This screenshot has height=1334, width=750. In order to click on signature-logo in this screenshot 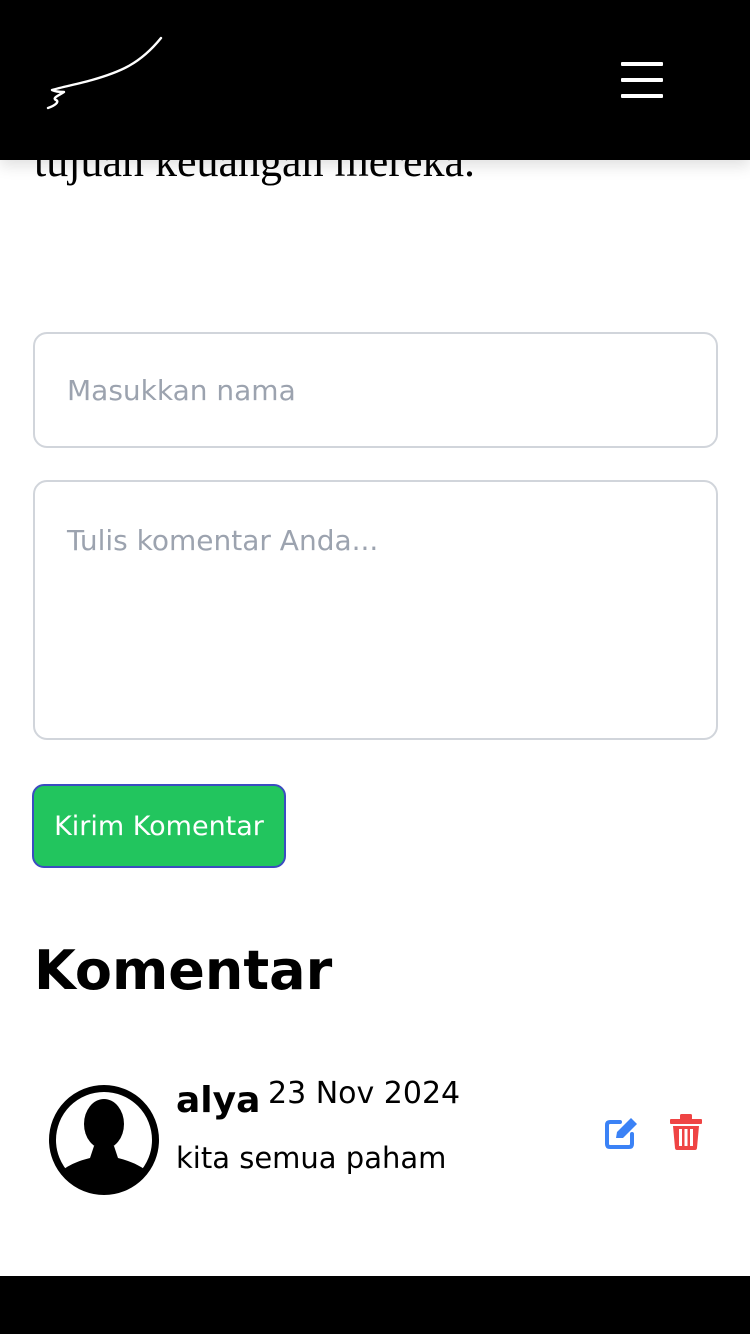, I will do `click(106, 74)`.